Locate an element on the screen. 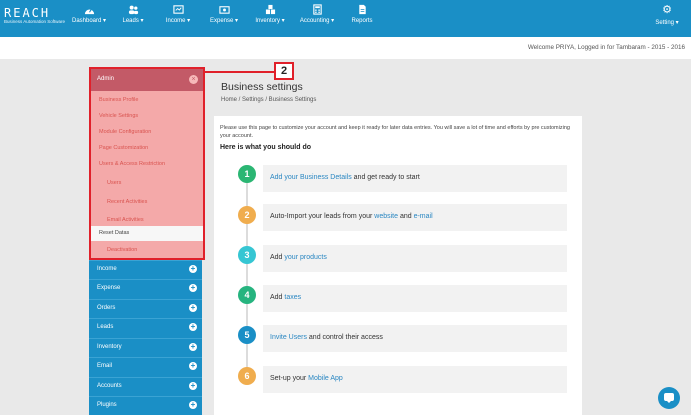 The height and width of the screenshot is (415, 691). admin-submenu-users-access: Users & Access Restriction is located at coordinates (147, 164).